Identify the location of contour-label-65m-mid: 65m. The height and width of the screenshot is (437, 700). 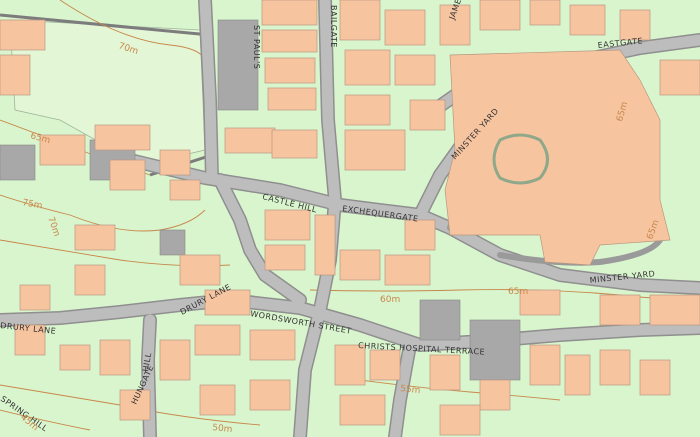
(518, 292).